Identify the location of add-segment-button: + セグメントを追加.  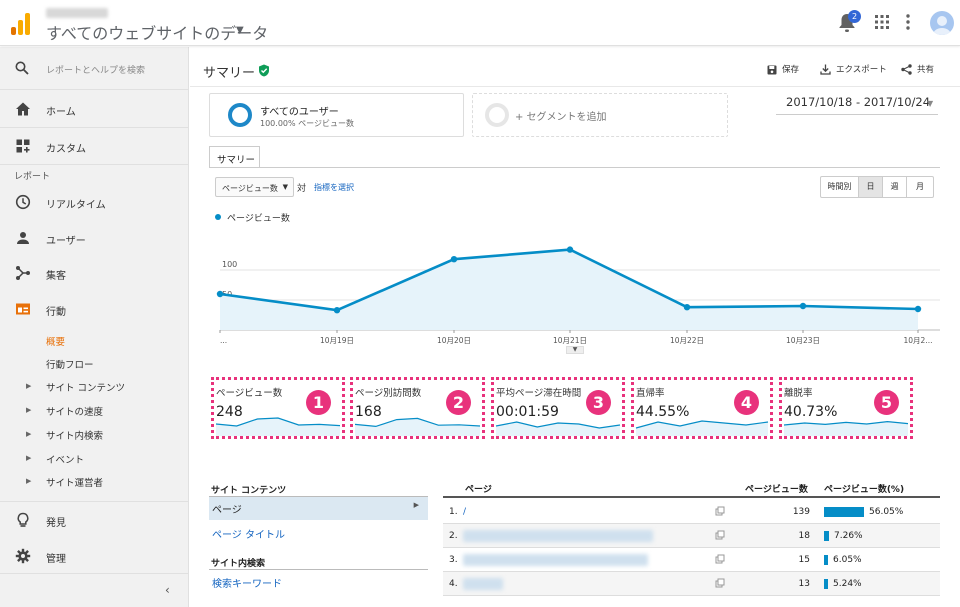
(600, 115).